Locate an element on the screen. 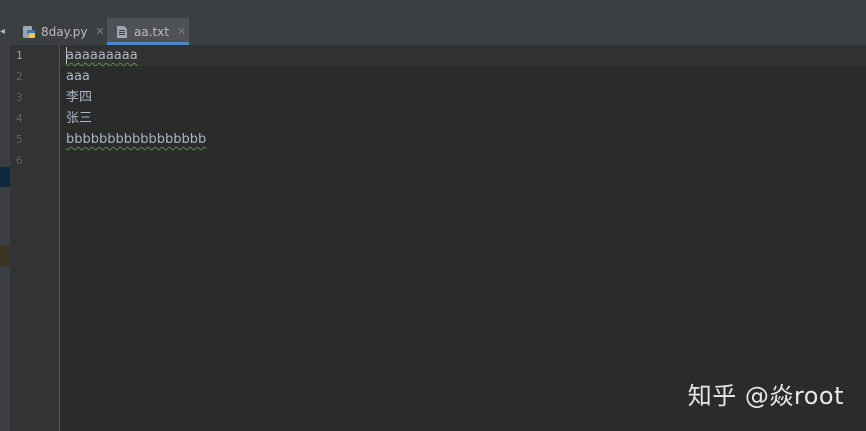 The width and height of the screenshot is (866, 431). watermark: 知乎 @焱root is located at coordinates (765, 396).